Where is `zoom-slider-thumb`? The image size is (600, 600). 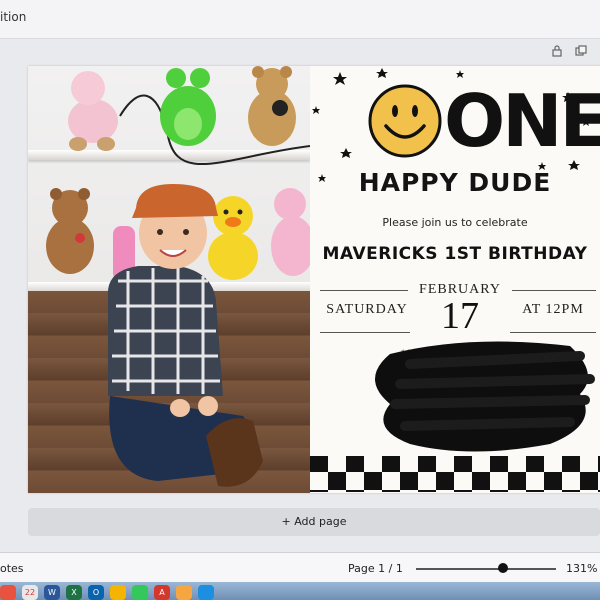
zoom-slider-thumb is located at coordinates (502, 568).